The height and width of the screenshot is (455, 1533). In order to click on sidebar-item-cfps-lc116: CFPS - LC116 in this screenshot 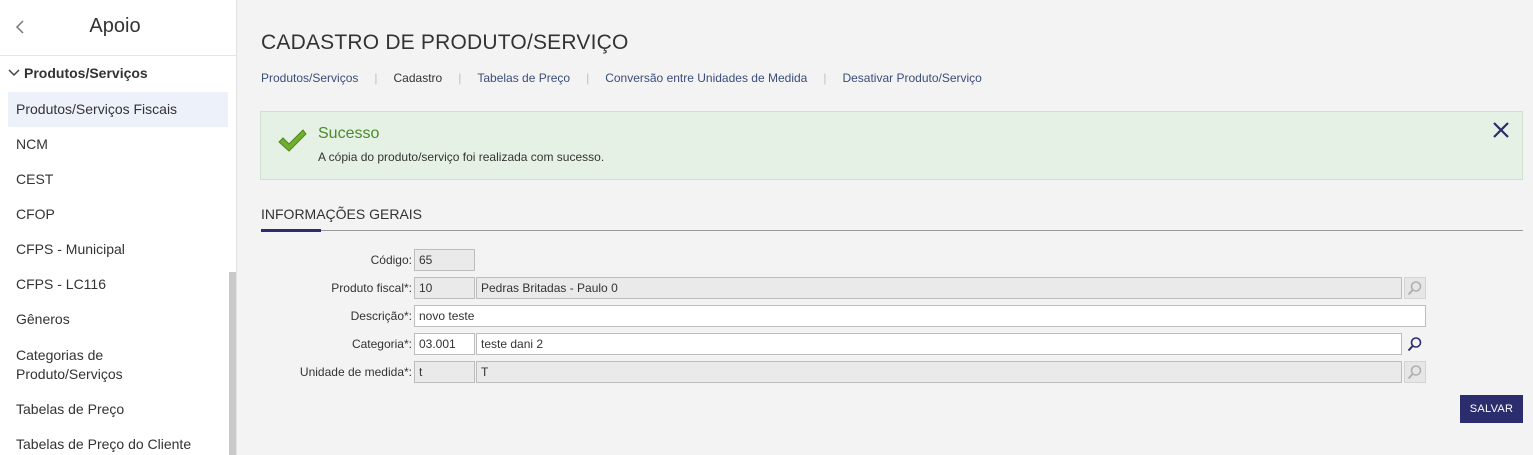, I will do `click(118, 284)`.